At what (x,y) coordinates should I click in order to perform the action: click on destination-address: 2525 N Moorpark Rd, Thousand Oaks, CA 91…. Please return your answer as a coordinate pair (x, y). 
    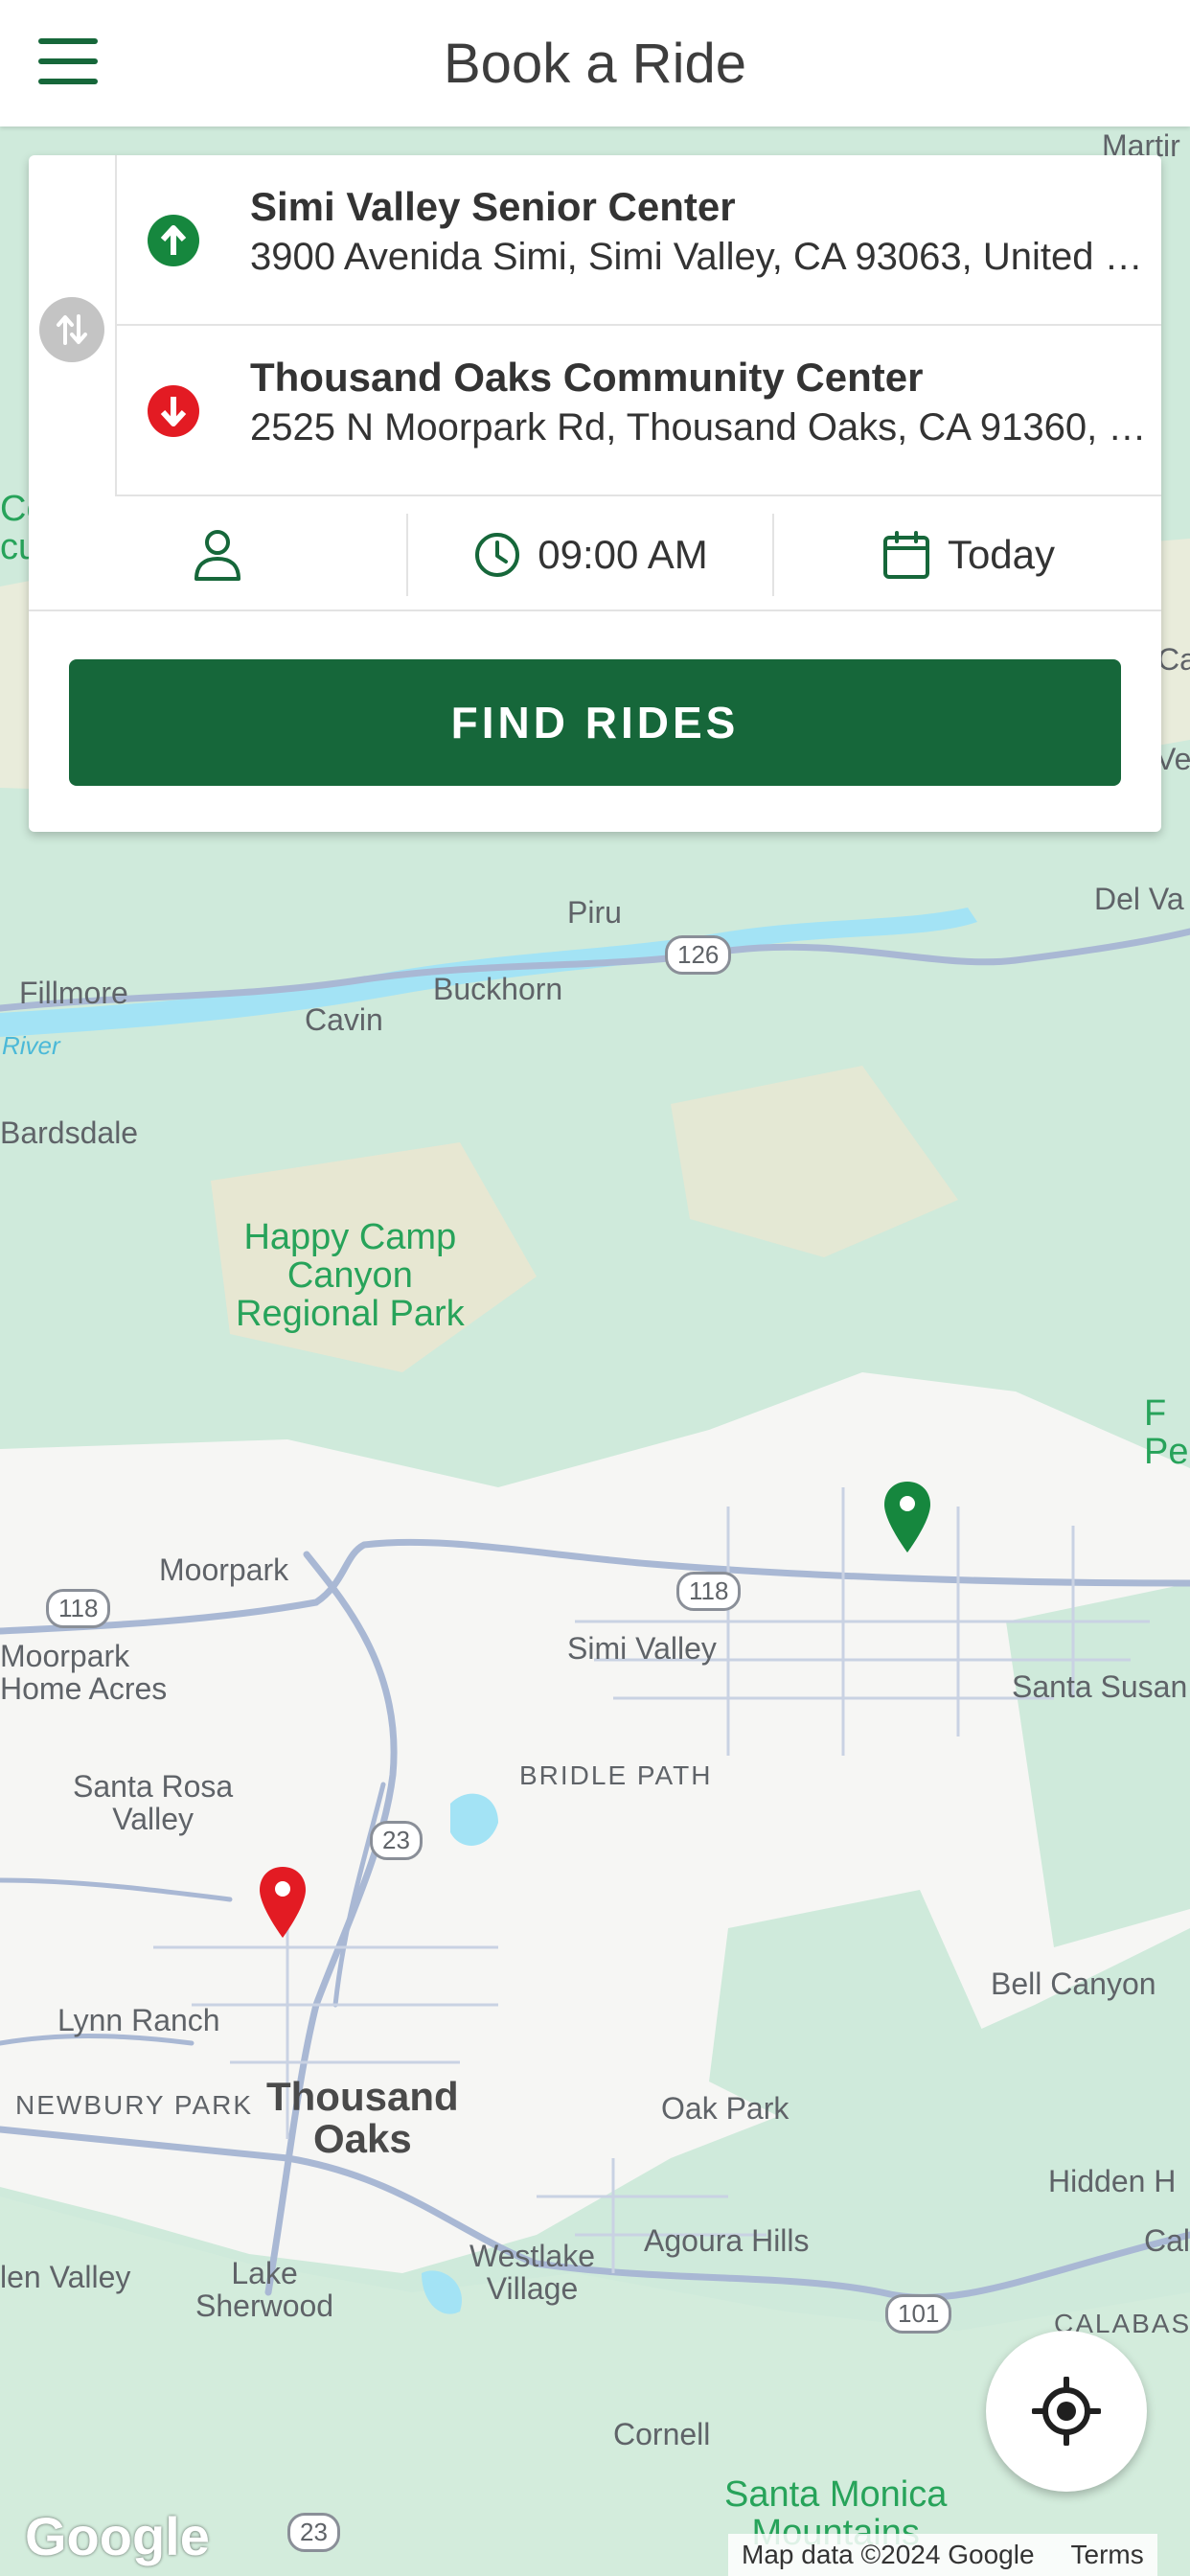
    Looking at the image, I should click on (700, 427).